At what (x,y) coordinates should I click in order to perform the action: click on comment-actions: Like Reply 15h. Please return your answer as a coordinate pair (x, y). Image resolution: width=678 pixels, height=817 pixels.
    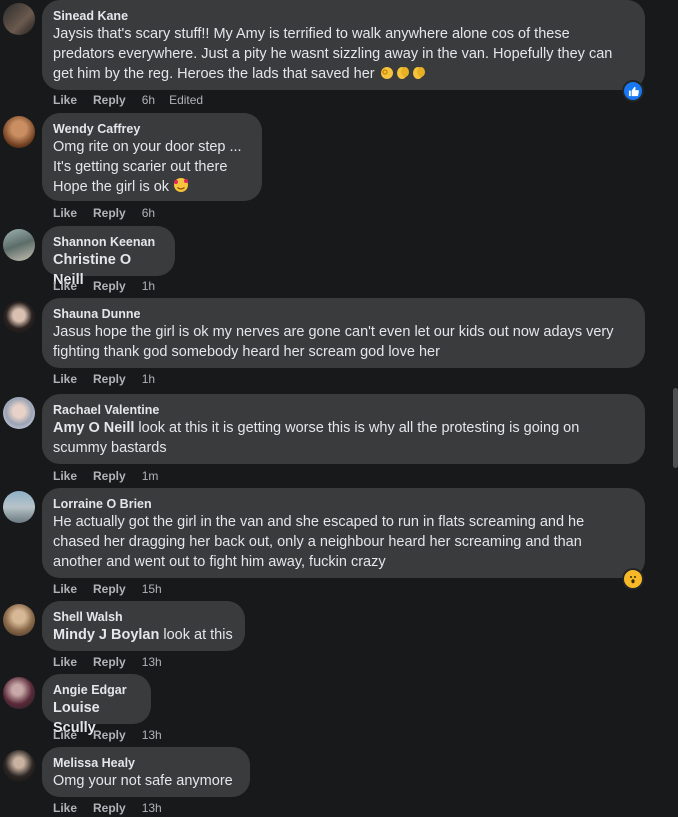
    Looking at the image, I should click on (114, 589).